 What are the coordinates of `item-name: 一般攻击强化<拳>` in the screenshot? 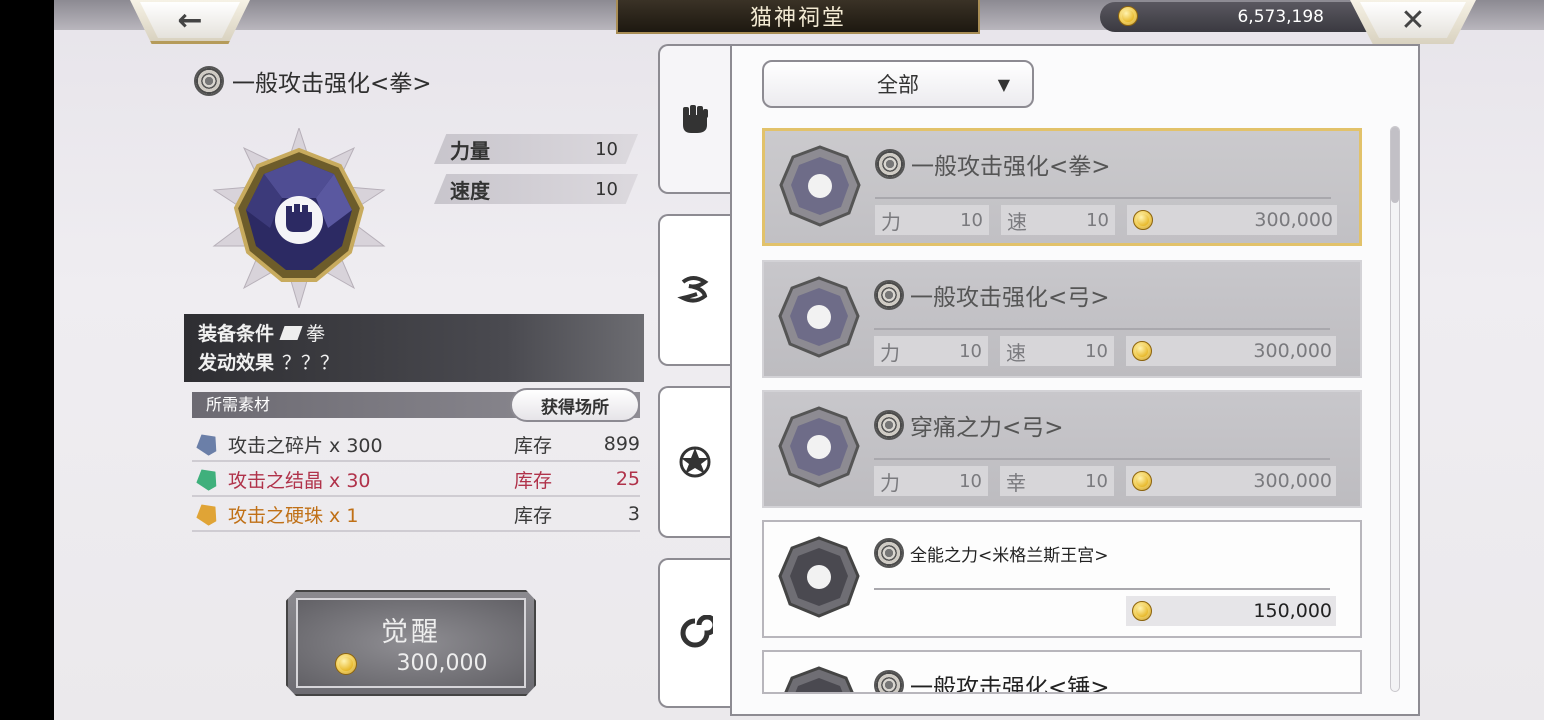 It's located at (1011, 167).